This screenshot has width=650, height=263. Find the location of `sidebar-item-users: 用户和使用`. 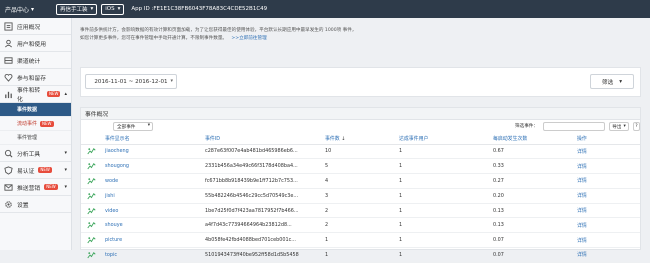

sidebar-item-users: 用户和使用 is located at coordinates (35, 43).